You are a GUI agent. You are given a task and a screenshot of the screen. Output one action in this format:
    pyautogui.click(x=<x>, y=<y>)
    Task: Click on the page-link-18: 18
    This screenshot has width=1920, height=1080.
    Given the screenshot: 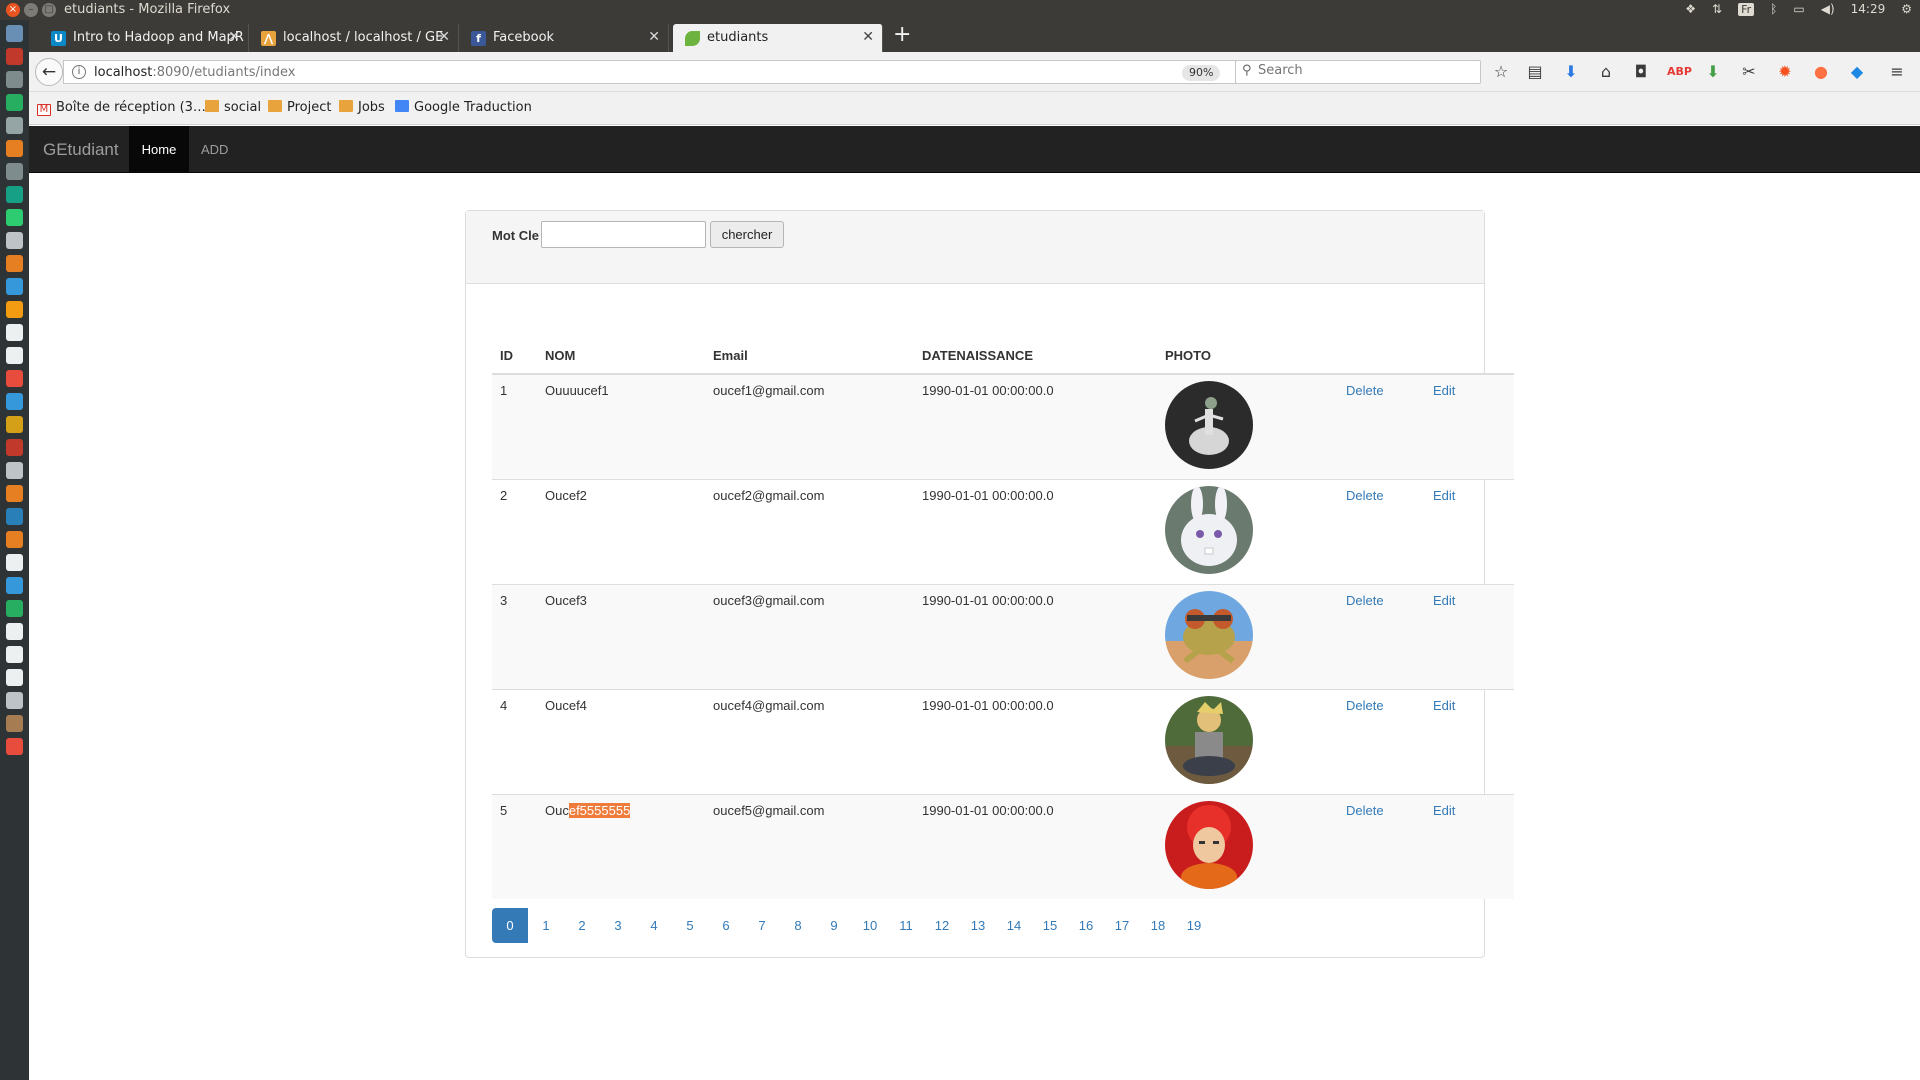 What is the action you would take?
    pyautogui.click(x=1158, y=925)
    